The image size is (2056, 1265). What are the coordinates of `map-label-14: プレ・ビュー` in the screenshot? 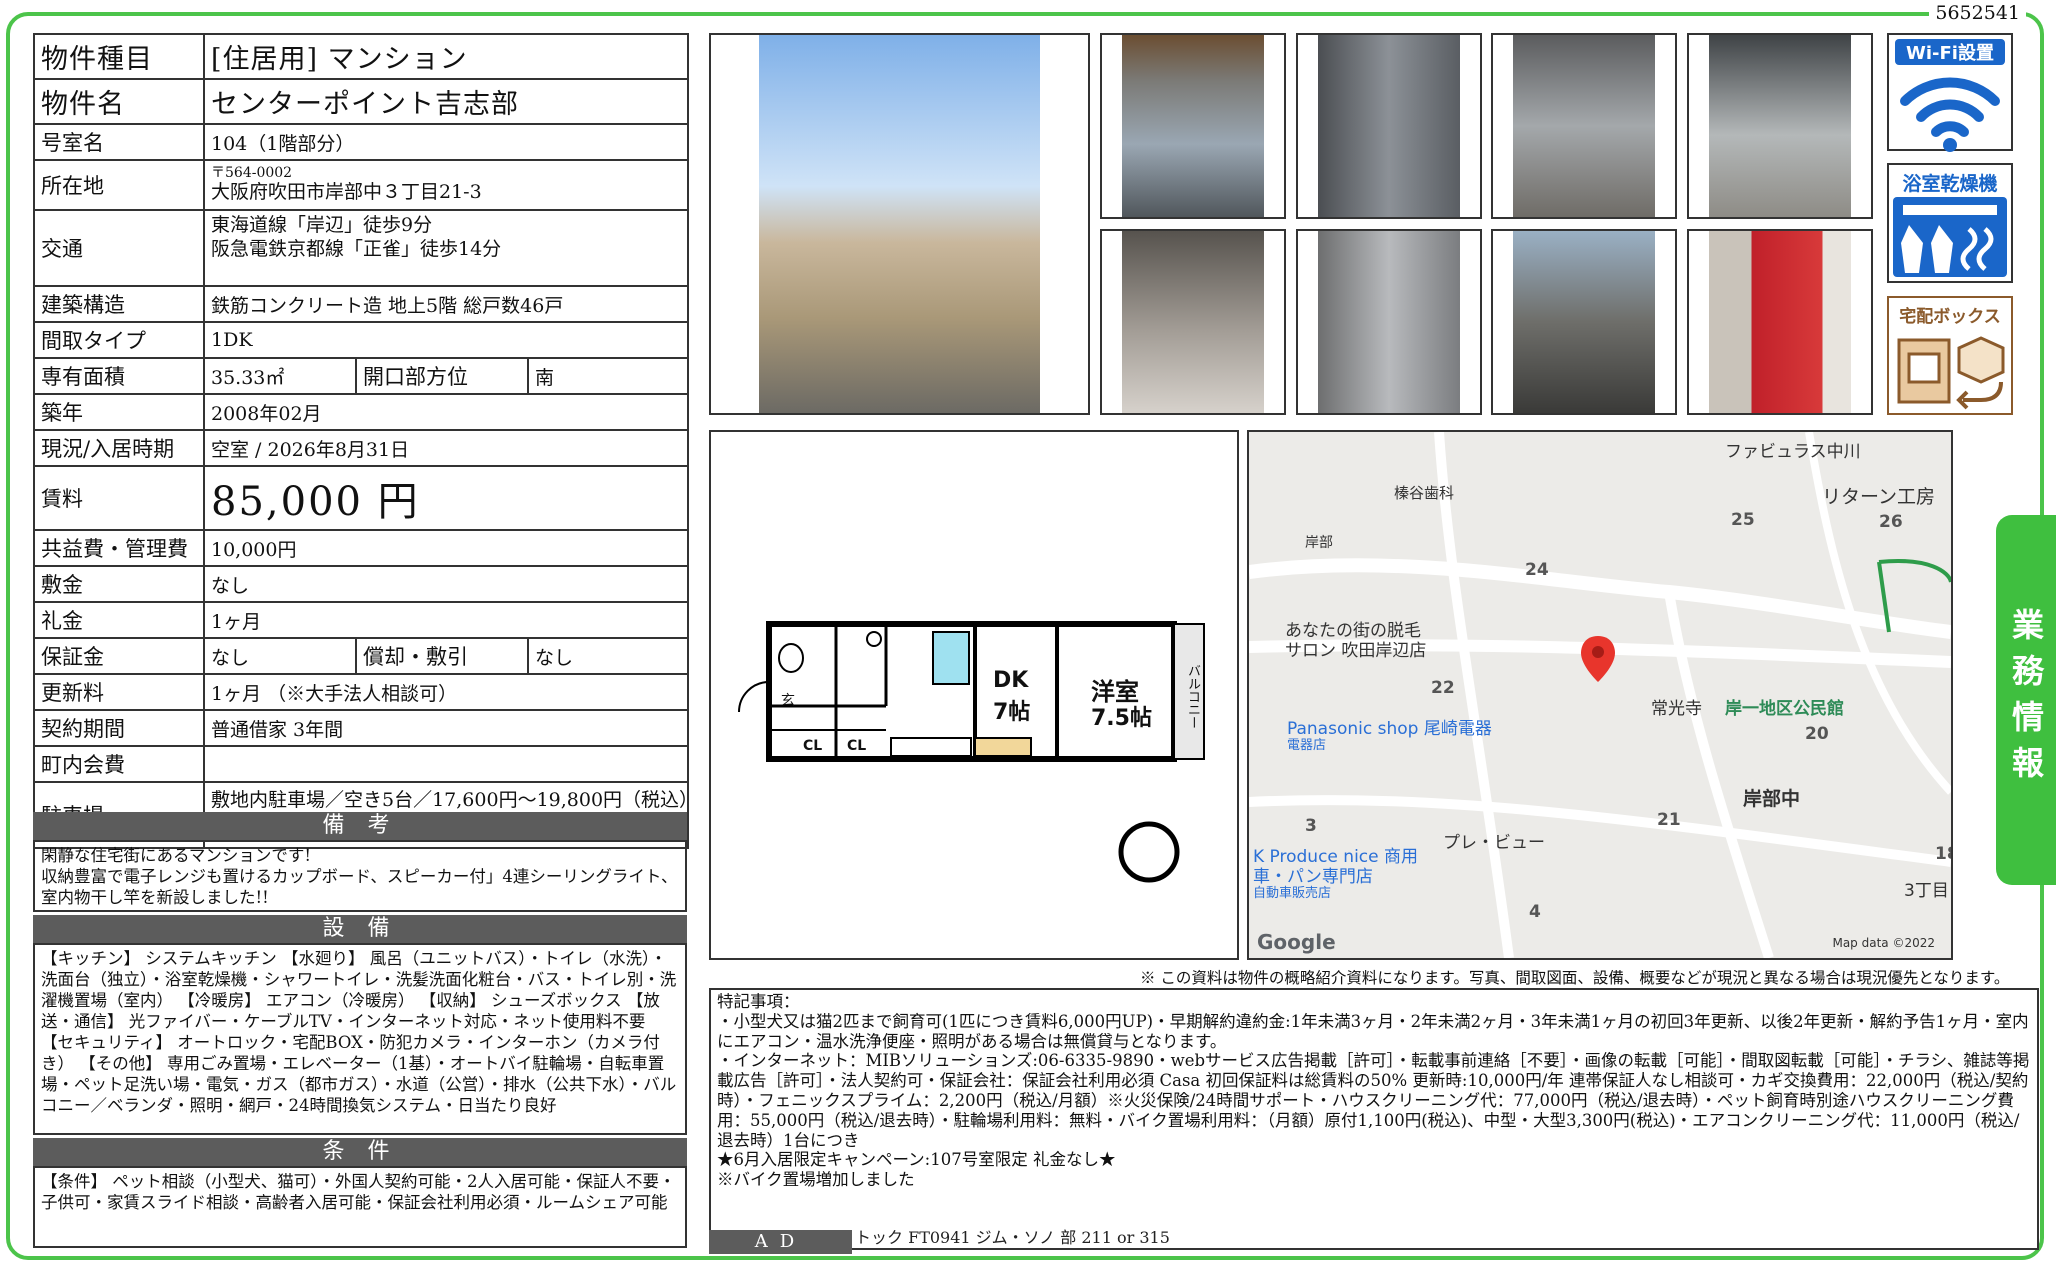 It's located at (1494, 843).